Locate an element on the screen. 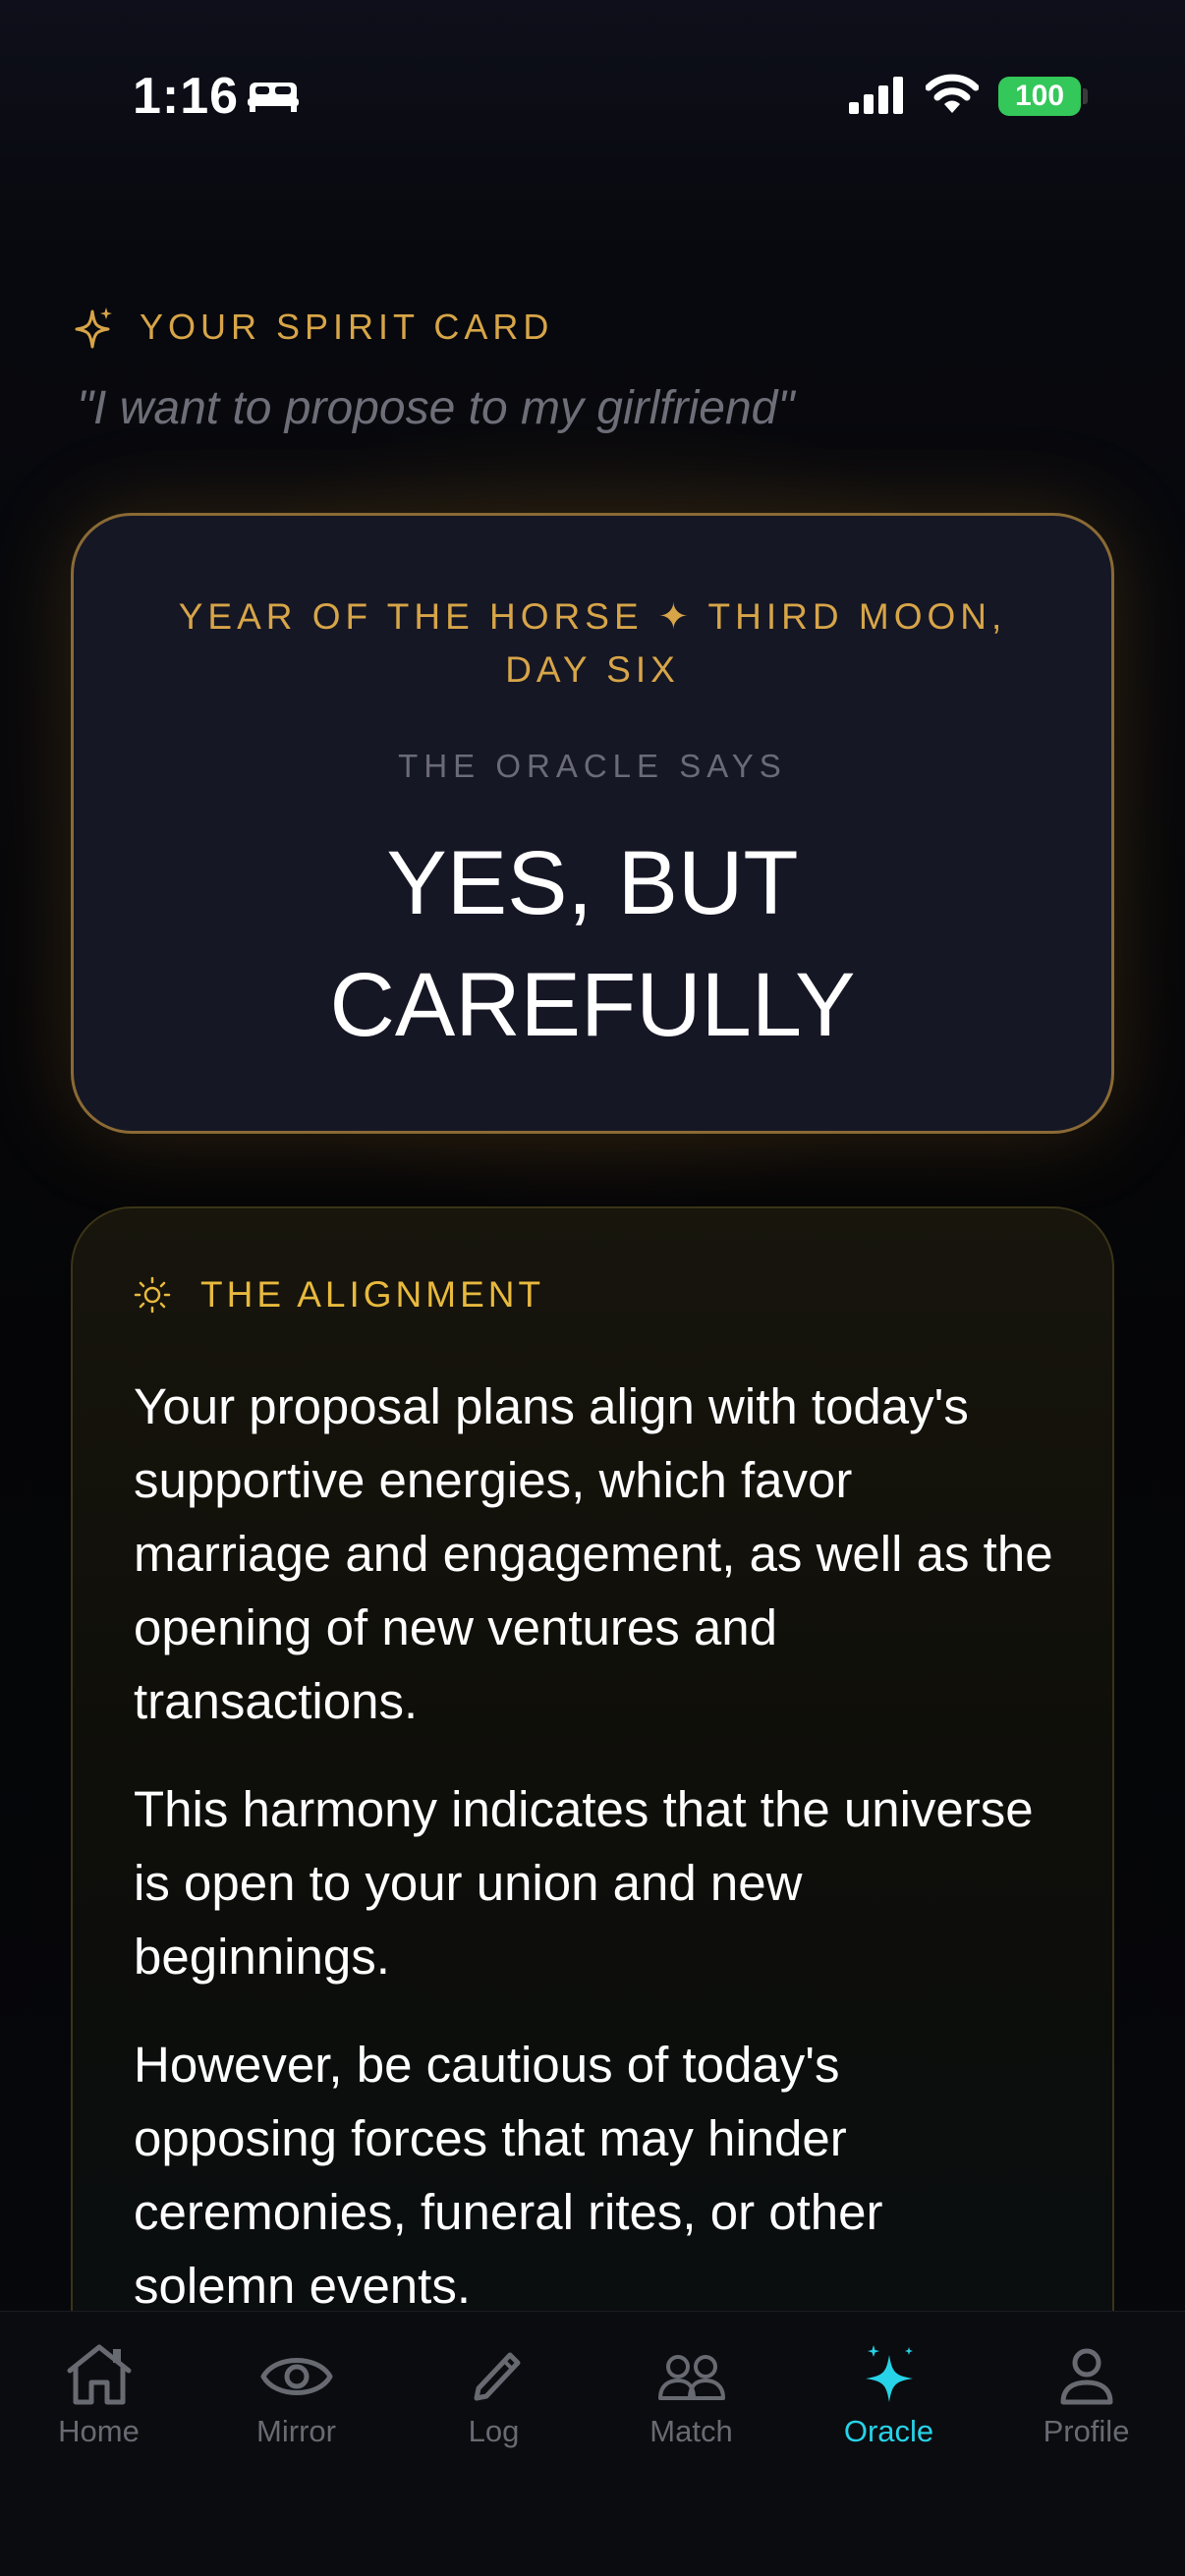  lunar-date-year: YEAR OF THE HORSE is located at coordinates (411, 616).